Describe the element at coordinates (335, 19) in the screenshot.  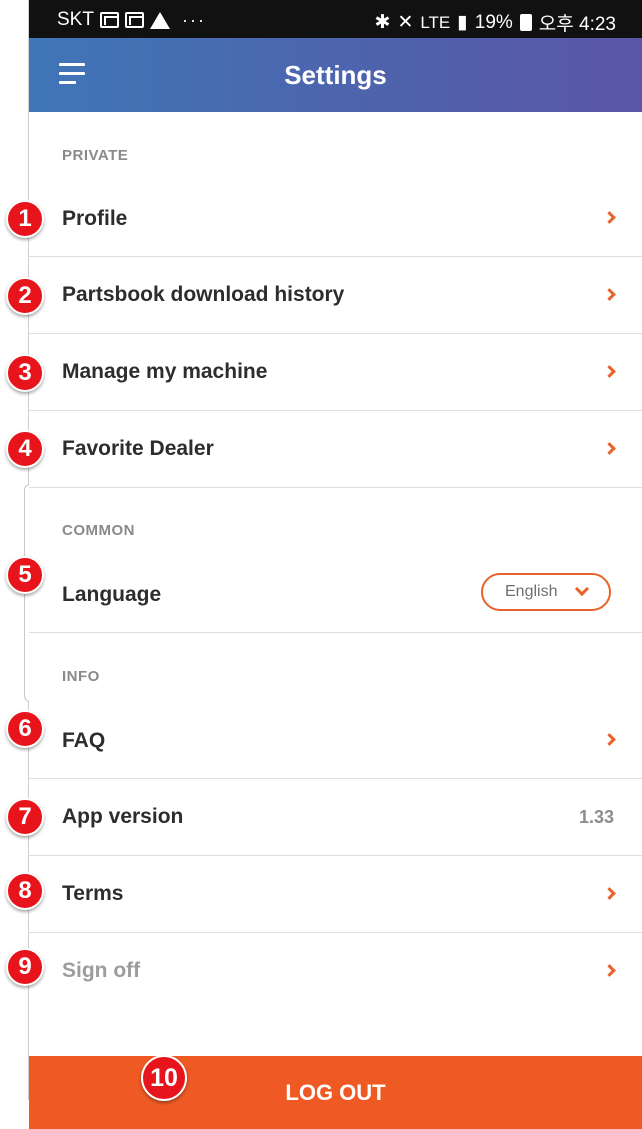
I see `status-bar: SKT ··· ✱ ✕ LTE ▮ 19% 오후 4:23` at that location.